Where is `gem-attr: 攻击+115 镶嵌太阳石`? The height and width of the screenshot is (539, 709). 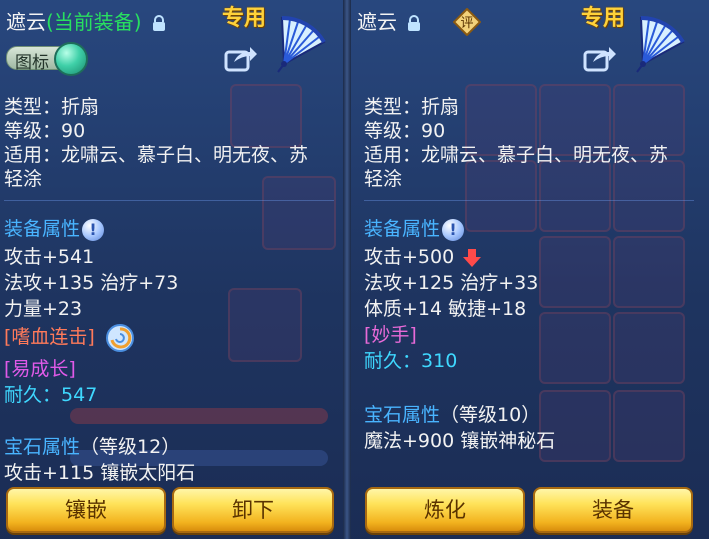 gem-attr: 攻击+115 镶嵌太阳石 is located at coordinates (100, 473).